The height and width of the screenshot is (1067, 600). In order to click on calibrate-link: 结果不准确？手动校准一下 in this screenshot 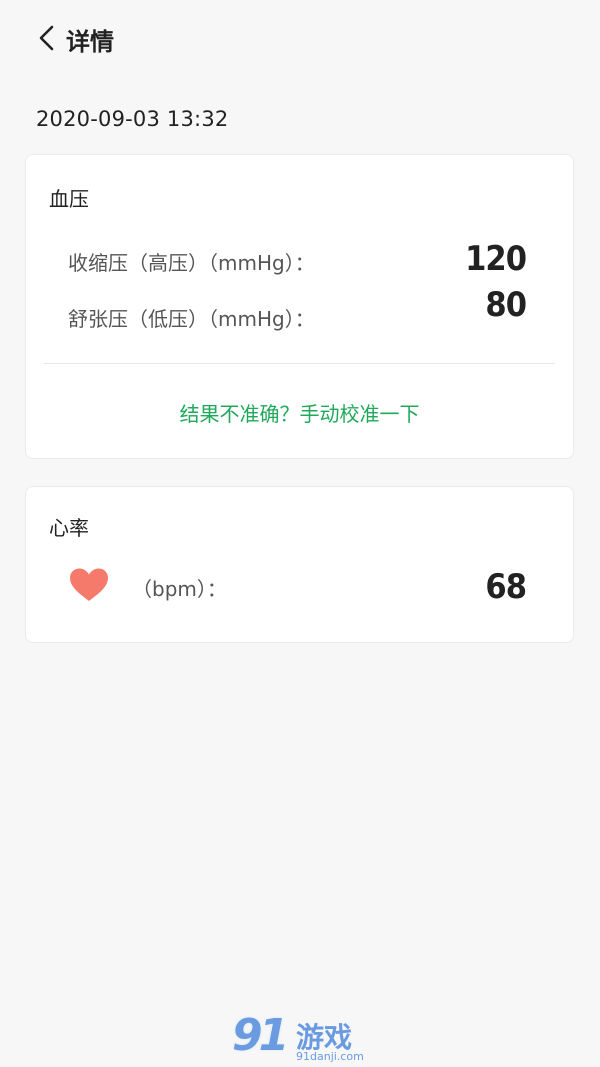, I will do `click(299, 412)`.